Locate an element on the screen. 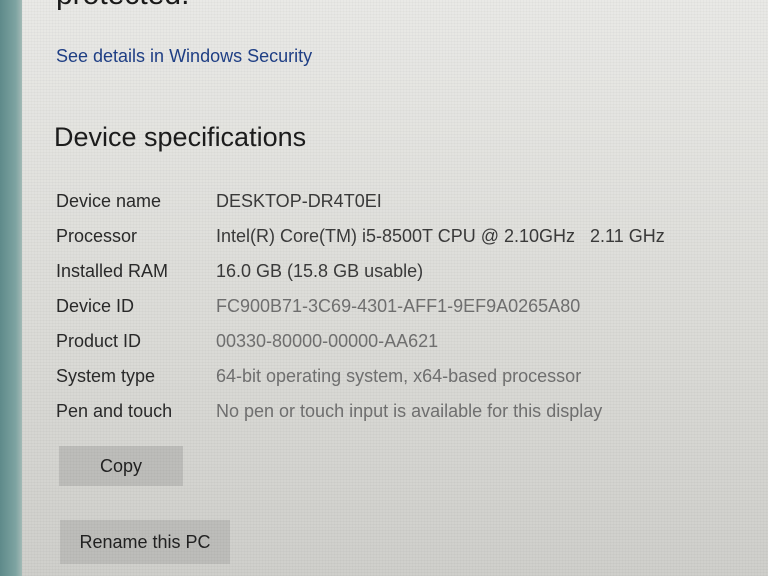 This screenshot has height=576, width=768. copy-button: Copy is located at coordinates (121, 466).